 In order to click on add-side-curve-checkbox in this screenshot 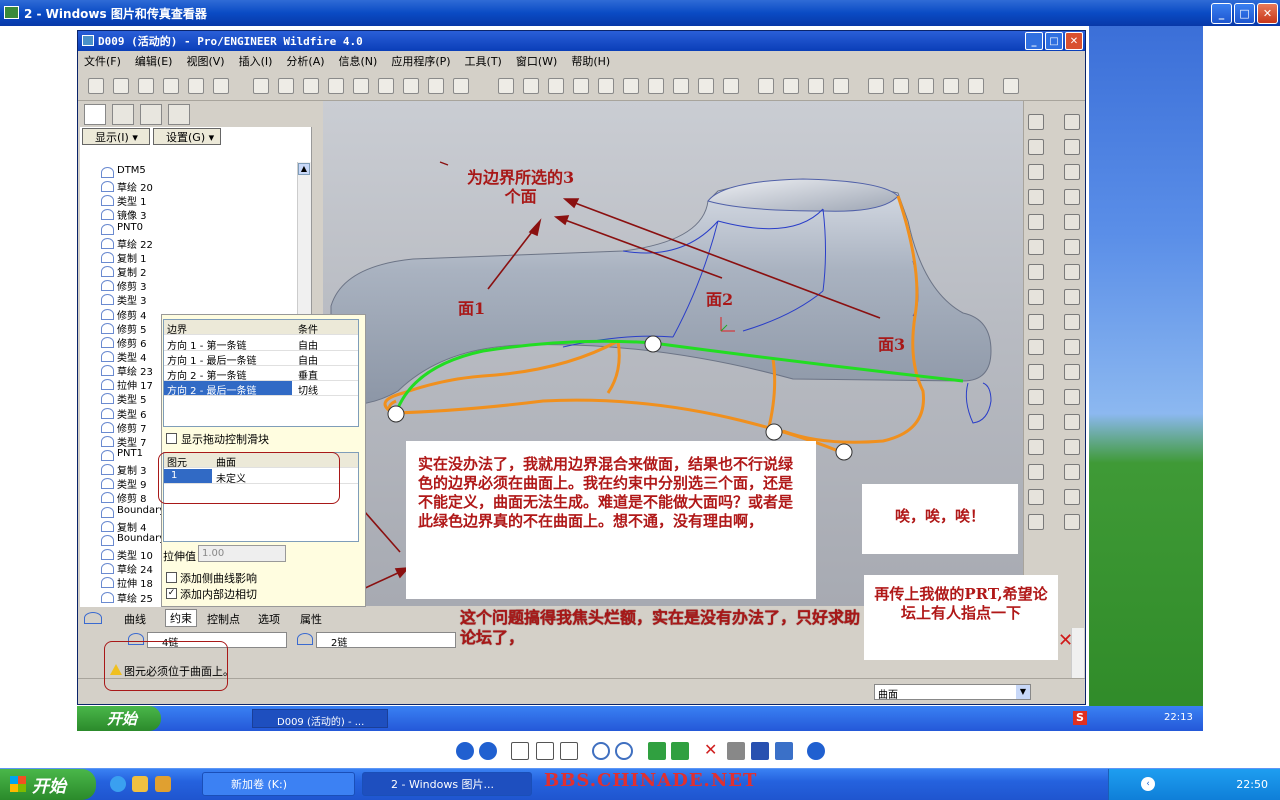, I will do `click(171, 577)`.